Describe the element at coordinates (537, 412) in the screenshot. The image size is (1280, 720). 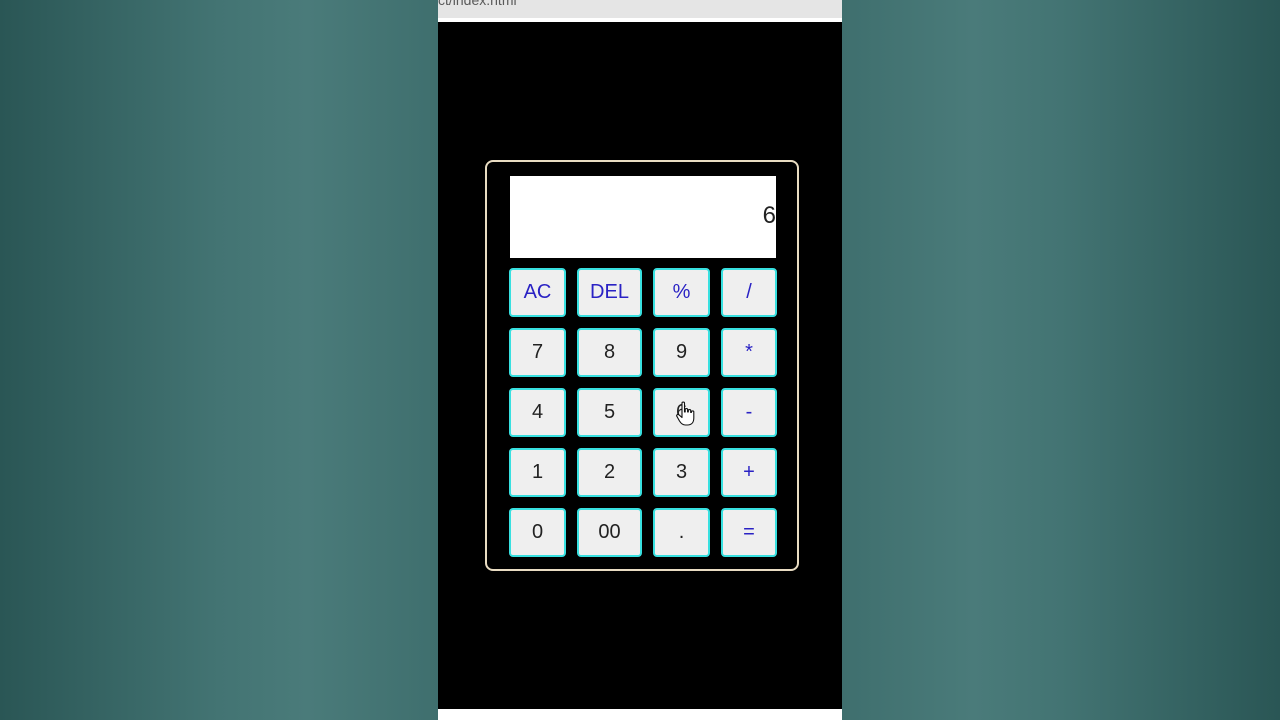
I see `key-4: 4` at that location.